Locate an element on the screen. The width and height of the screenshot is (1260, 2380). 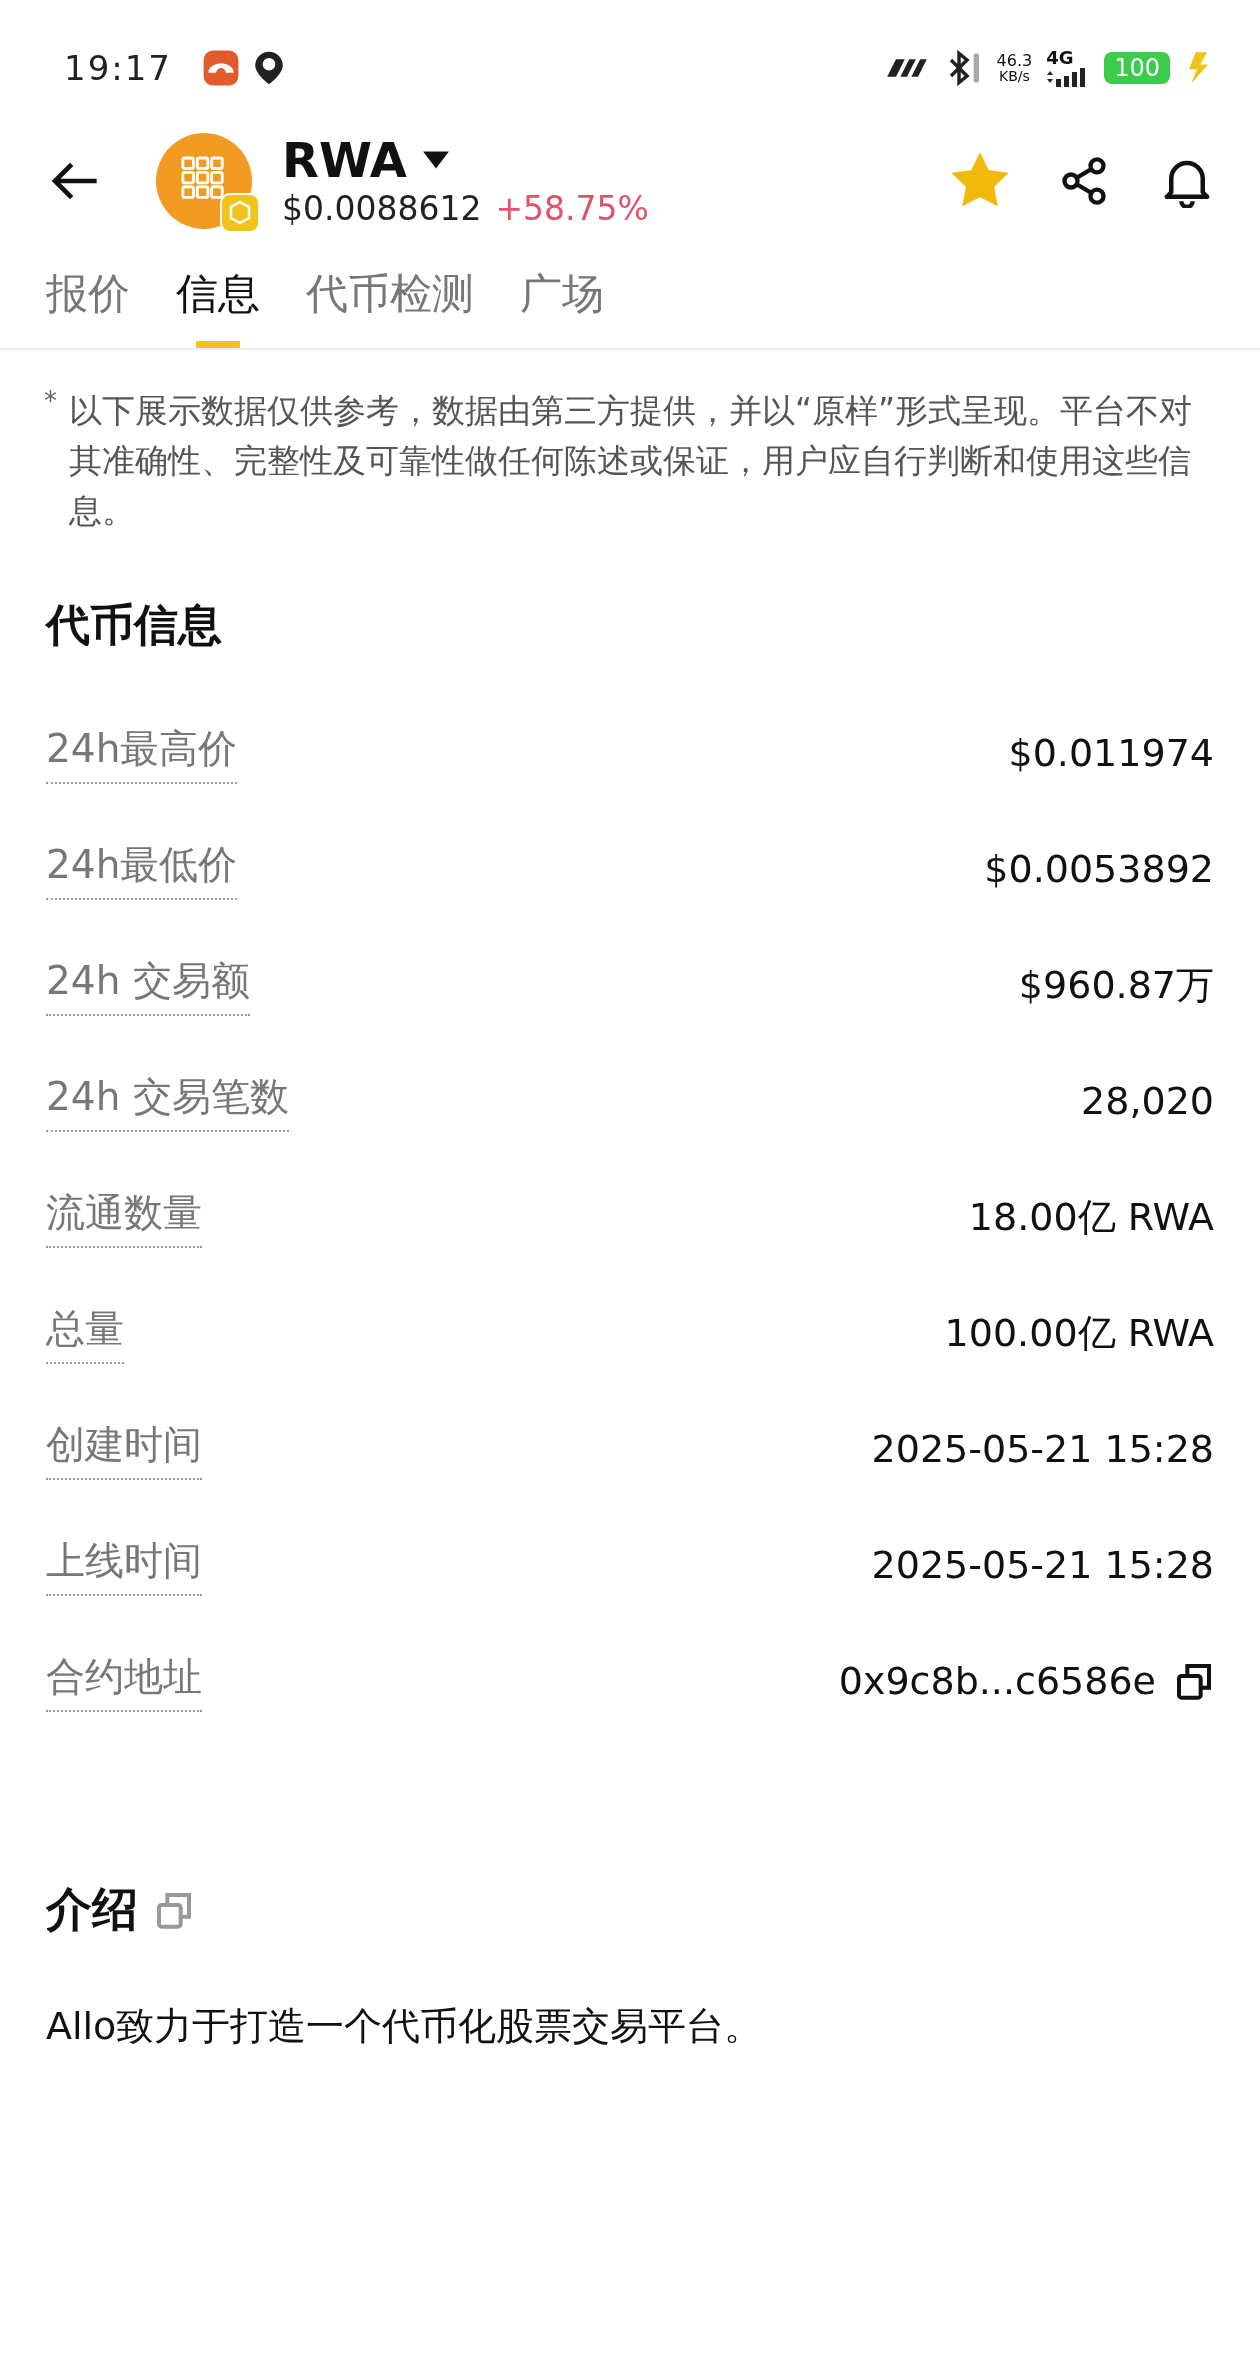
battery-level: 100 is located at coordinates (1137, 68).